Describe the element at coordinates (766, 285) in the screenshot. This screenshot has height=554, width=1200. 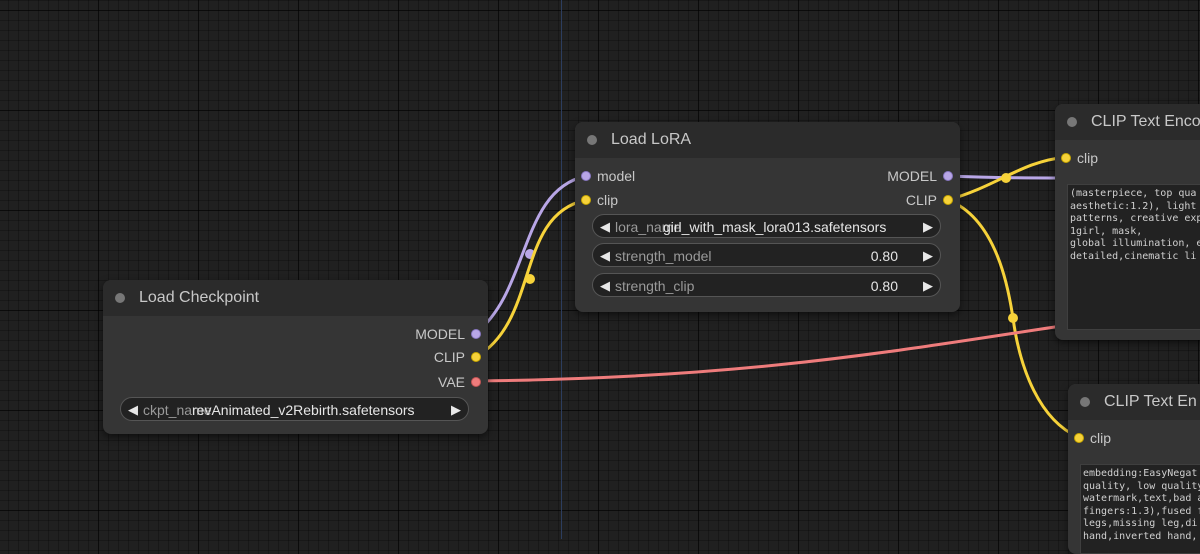
I see `strength-clip-number: ◀ strength_clip 0.80 ▶` at that location.